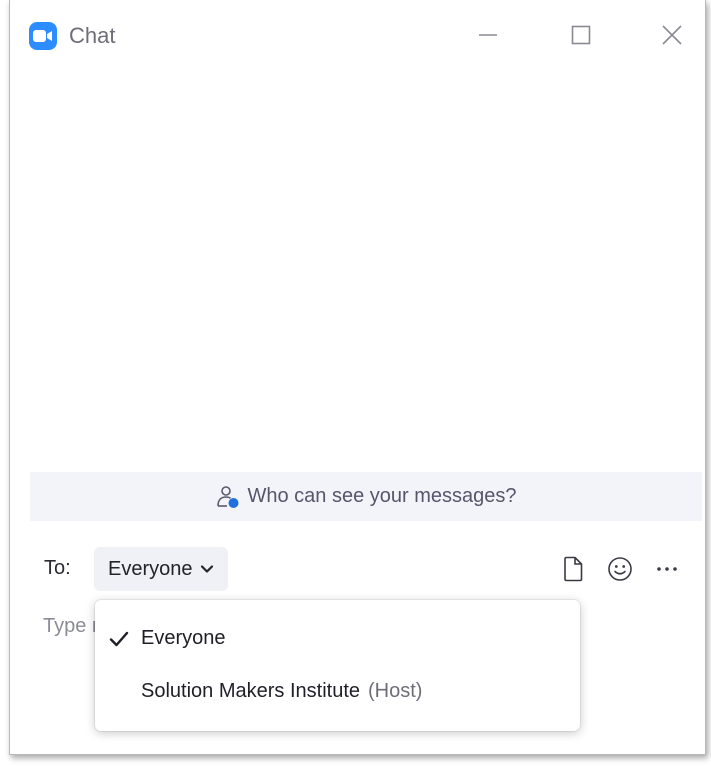 The width and height of the screenshot is (711, 767). I want to click on recipient-row: To: Everyone, so click(360, 569).